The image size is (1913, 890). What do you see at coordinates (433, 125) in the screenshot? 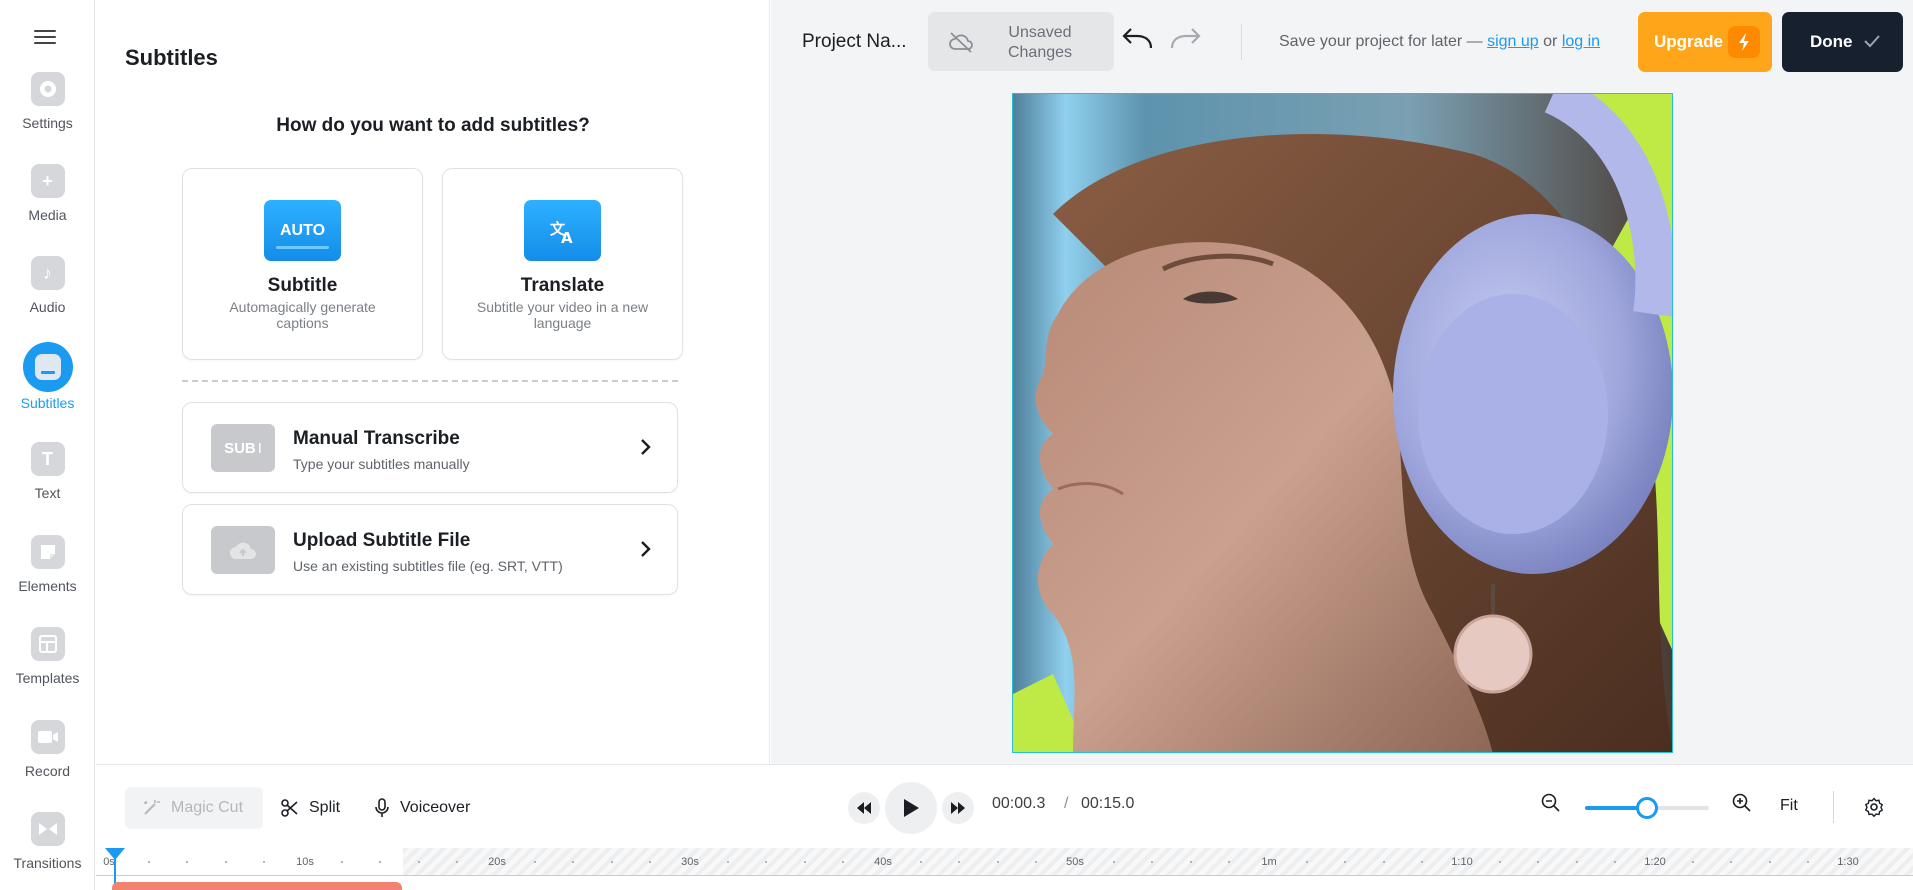
I see `subtitle-method-question: How do you want to add subtitles?` at bounding box center [433, 125].